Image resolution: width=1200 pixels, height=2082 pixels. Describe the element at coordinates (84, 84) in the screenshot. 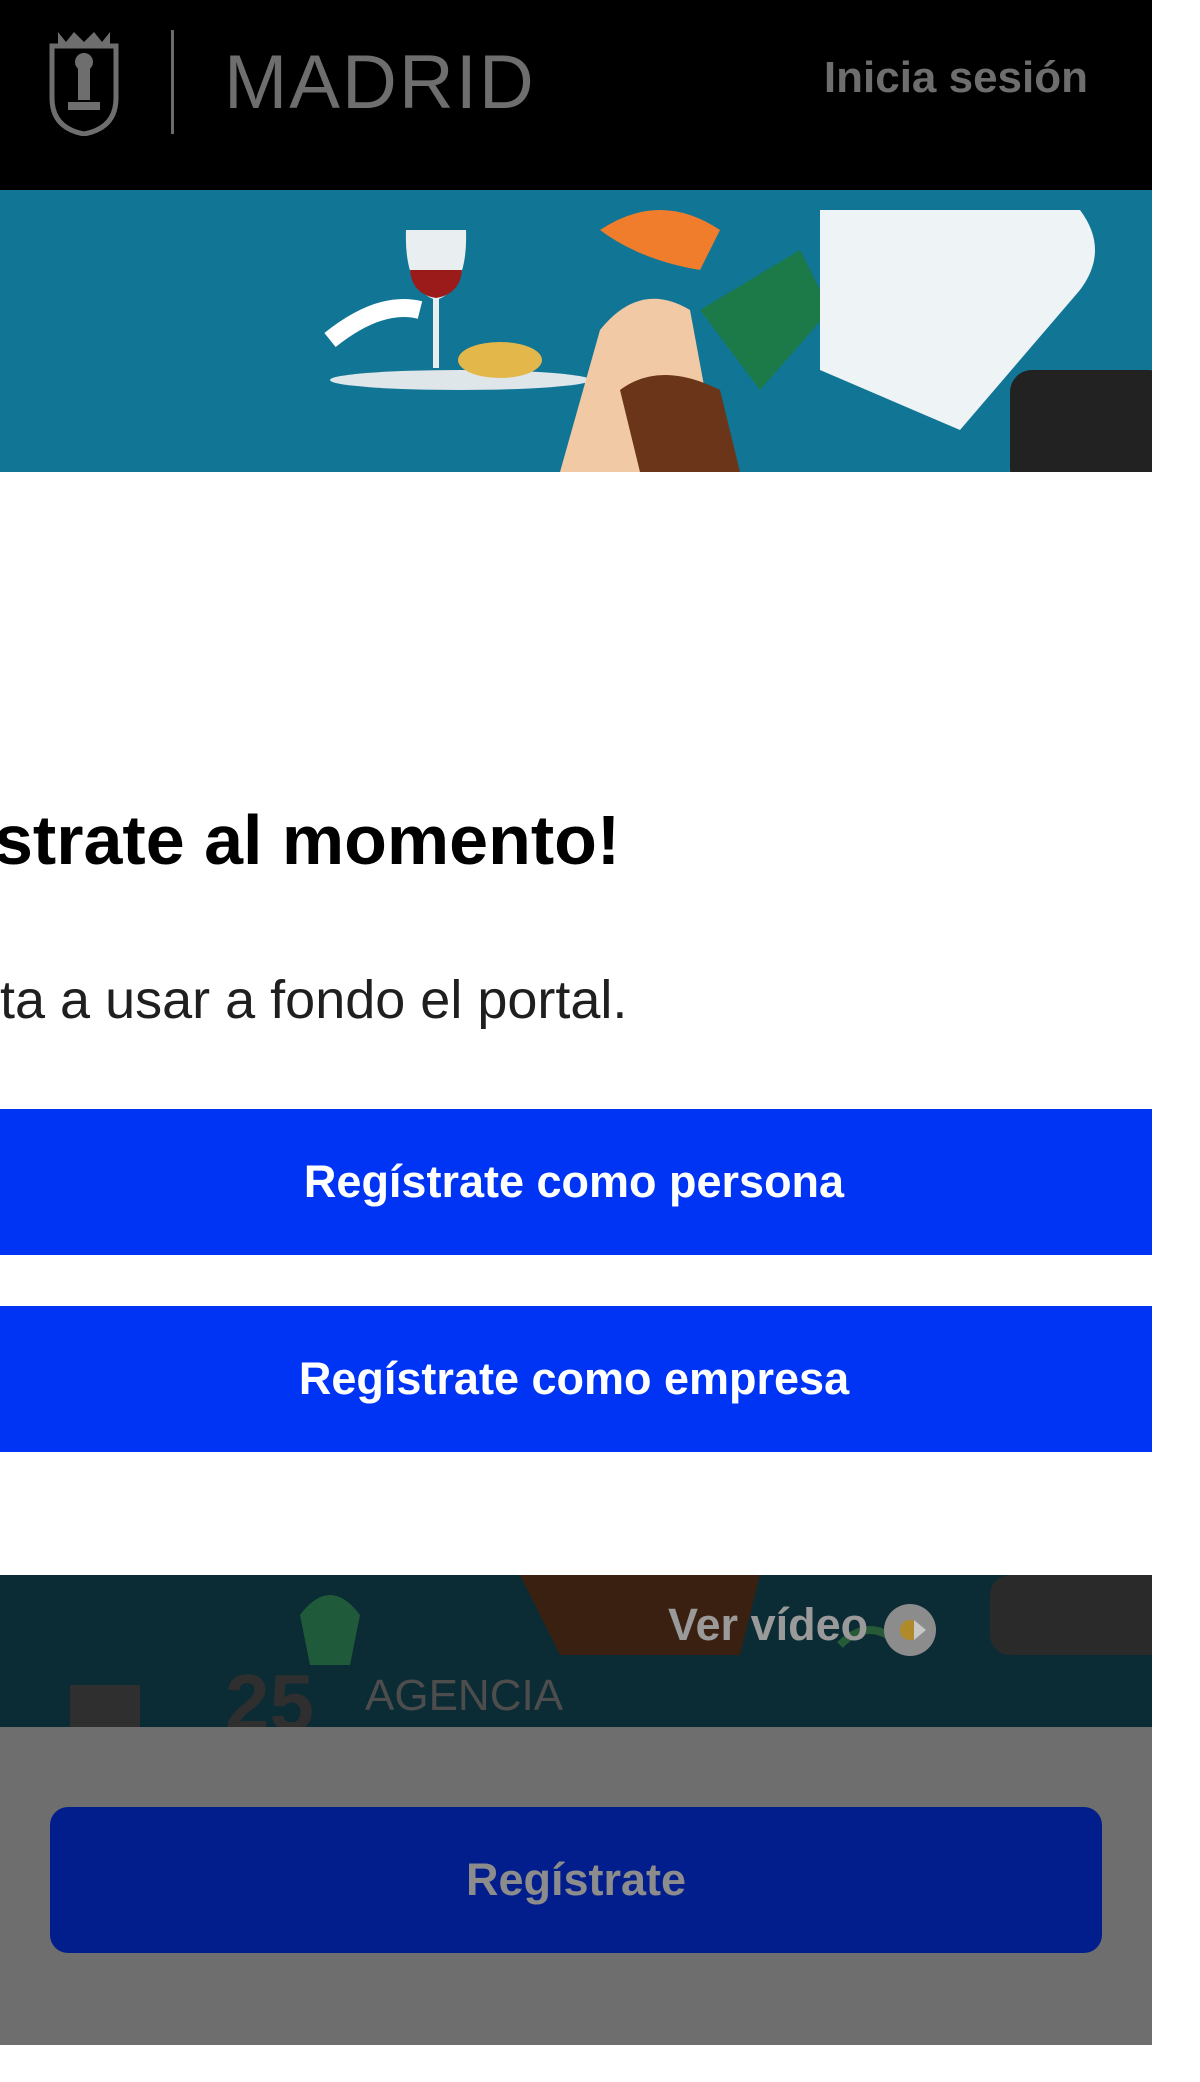

I see `madrid-crest-icon` at that location.